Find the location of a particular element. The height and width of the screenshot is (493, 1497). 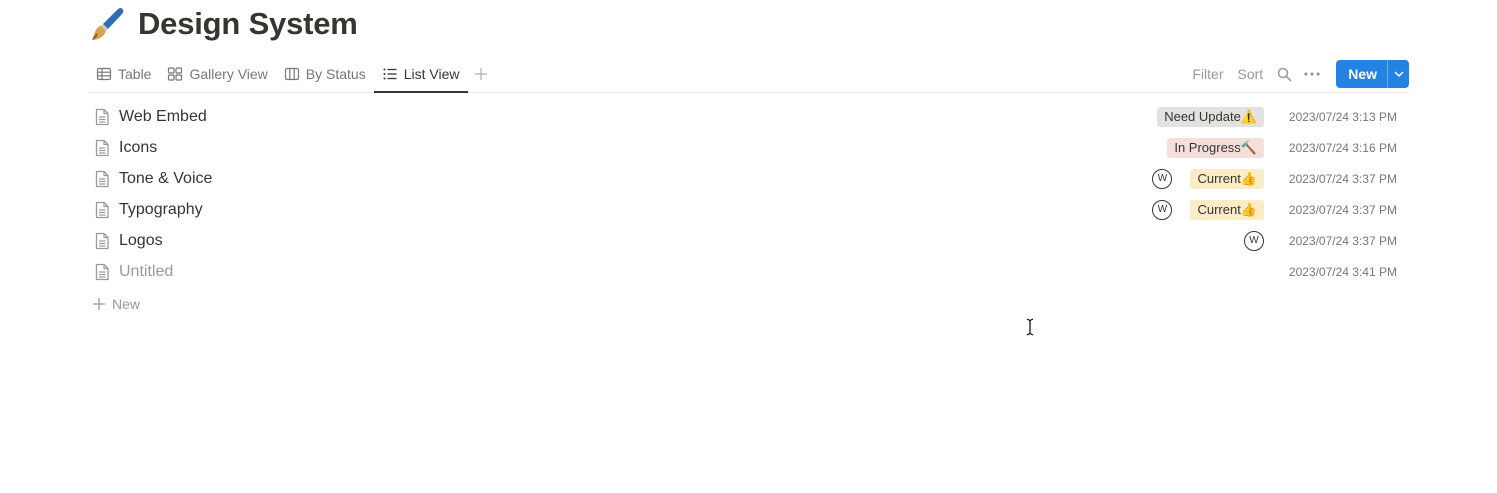

created-time: 2023/07/24 3:41 PM is located at coordinates (1342, 271).